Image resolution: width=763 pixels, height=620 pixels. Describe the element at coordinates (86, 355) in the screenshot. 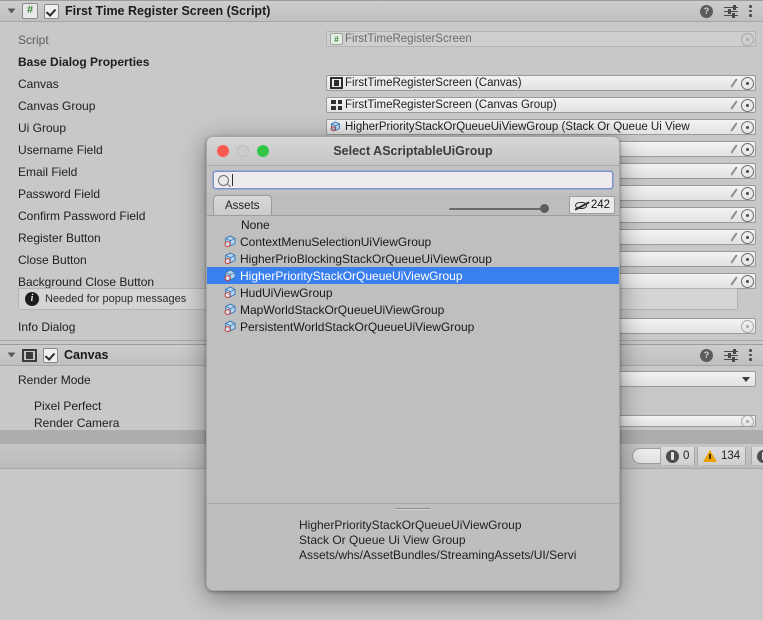

I see `component-title: Canvas` at that location.